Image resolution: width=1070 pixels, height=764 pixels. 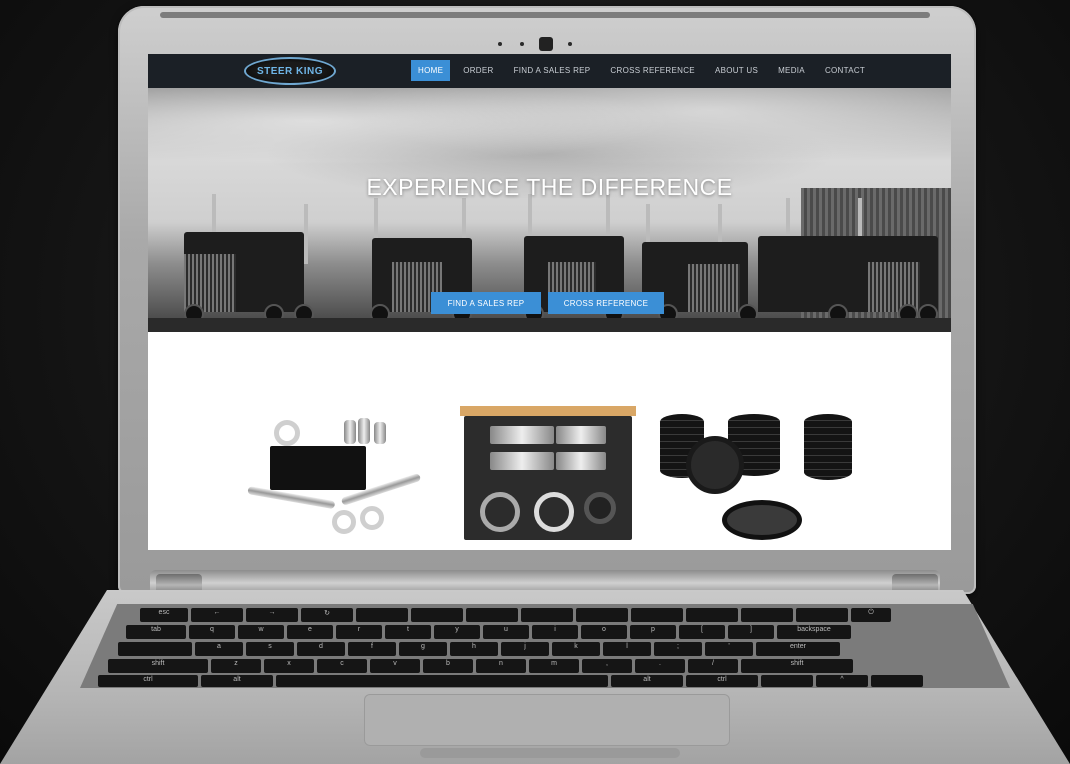 I want to click on key-ctrl-right: ctrl, so click(x=722, y=681).